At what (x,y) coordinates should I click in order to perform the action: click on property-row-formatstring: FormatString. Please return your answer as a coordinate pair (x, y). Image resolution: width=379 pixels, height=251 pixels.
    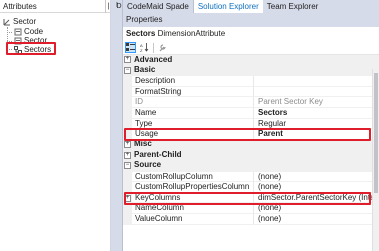
    Looking at the image, I should click on (251, 92).